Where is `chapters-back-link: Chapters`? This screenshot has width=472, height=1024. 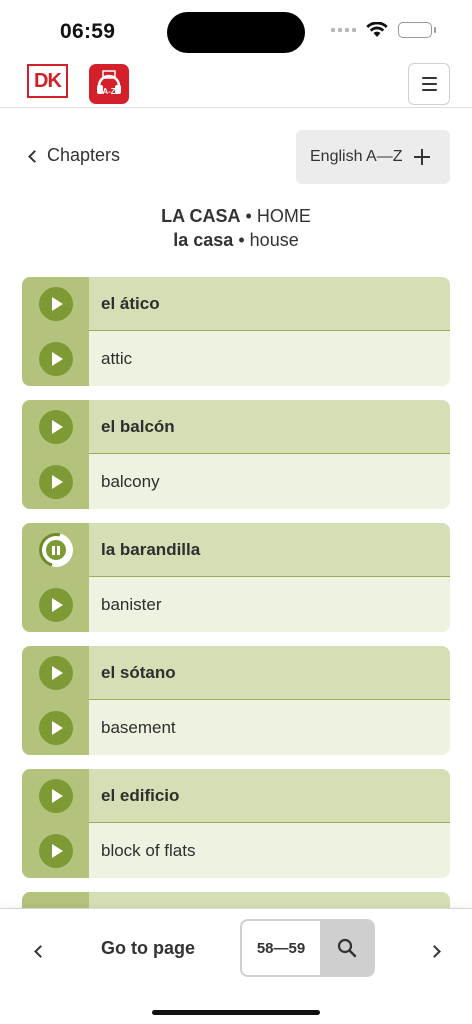
chapters-back-link: Chapters is located at coordinates (74, 155).